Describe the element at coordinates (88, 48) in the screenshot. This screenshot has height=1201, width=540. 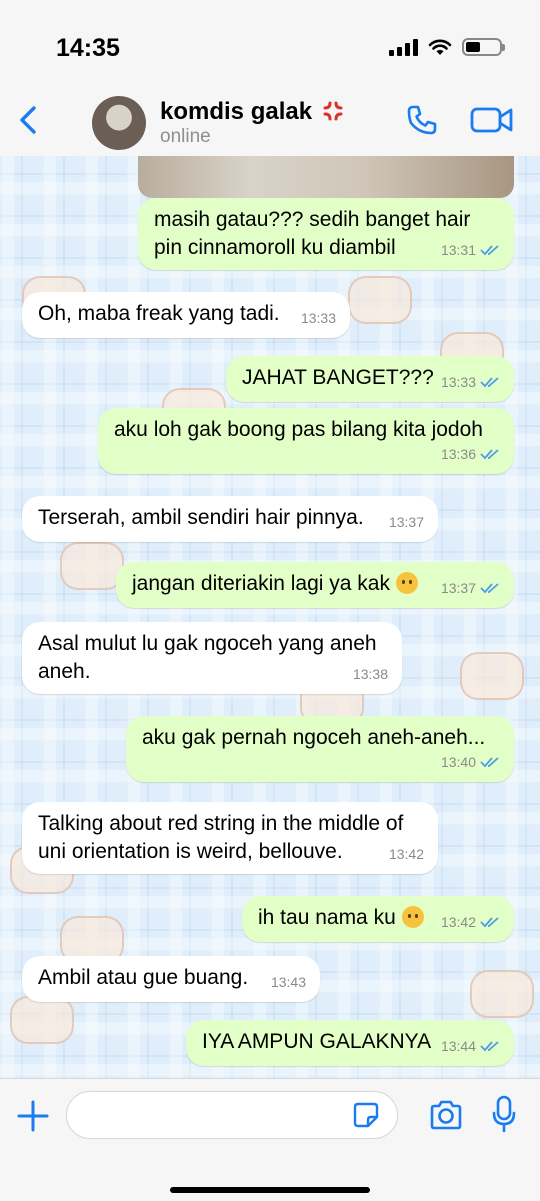
I see `status-time: 14:35` at that location.